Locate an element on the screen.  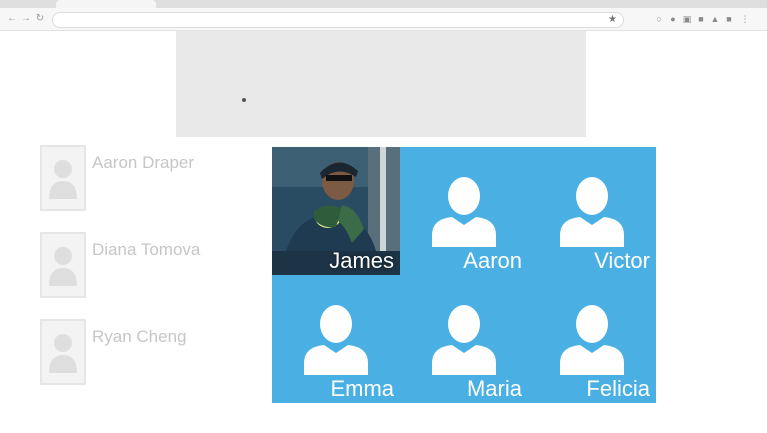
contact-card: Ryan Cheng is located at coordinates (142, 354).